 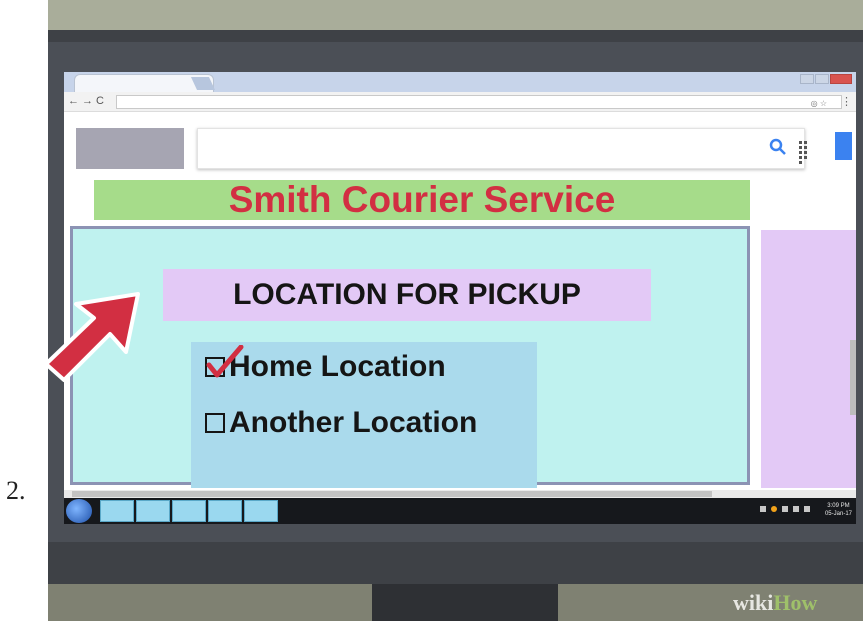 What do you see at coordinates (819, 103) in the screenshot?
I see `zoom-star-icon: ◎ ☆` at bounding box center [819, 103].